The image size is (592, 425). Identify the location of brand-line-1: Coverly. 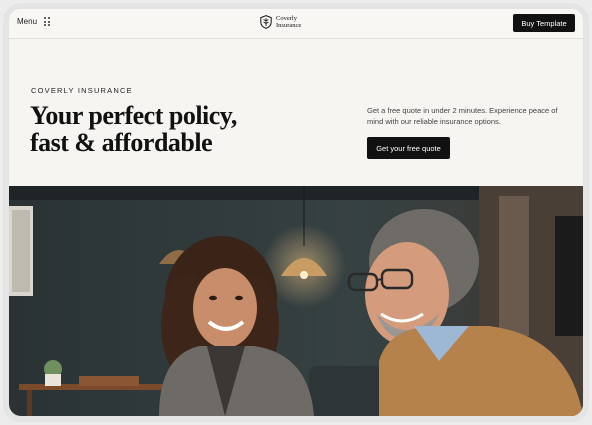
(286, 18).